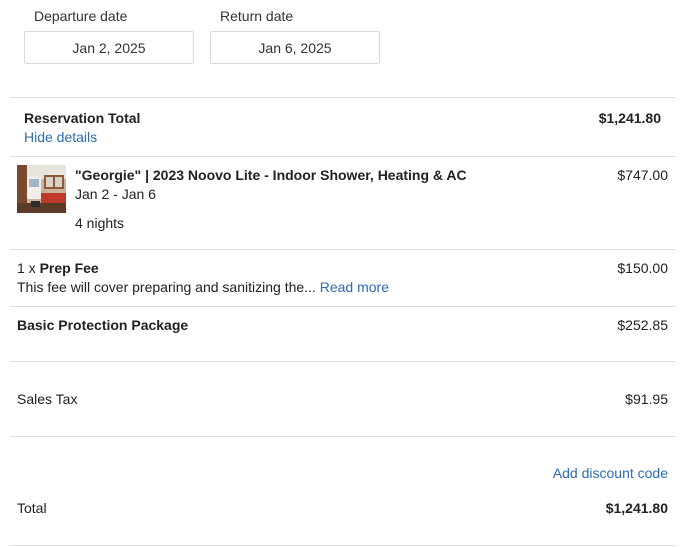 This screenshot has width=688, height=547. I want to click on vehicle-photo-icon, so click(41, 189).